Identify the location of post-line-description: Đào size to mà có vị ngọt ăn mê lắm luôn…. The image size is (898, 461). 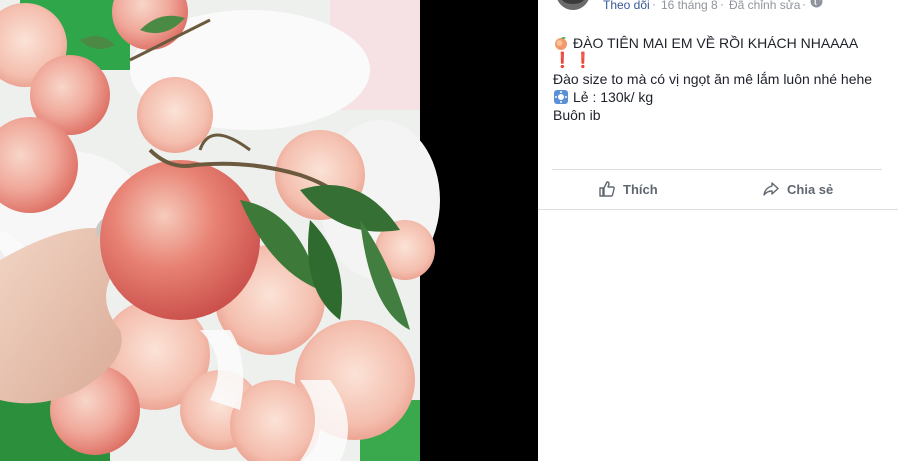
(713, 79).